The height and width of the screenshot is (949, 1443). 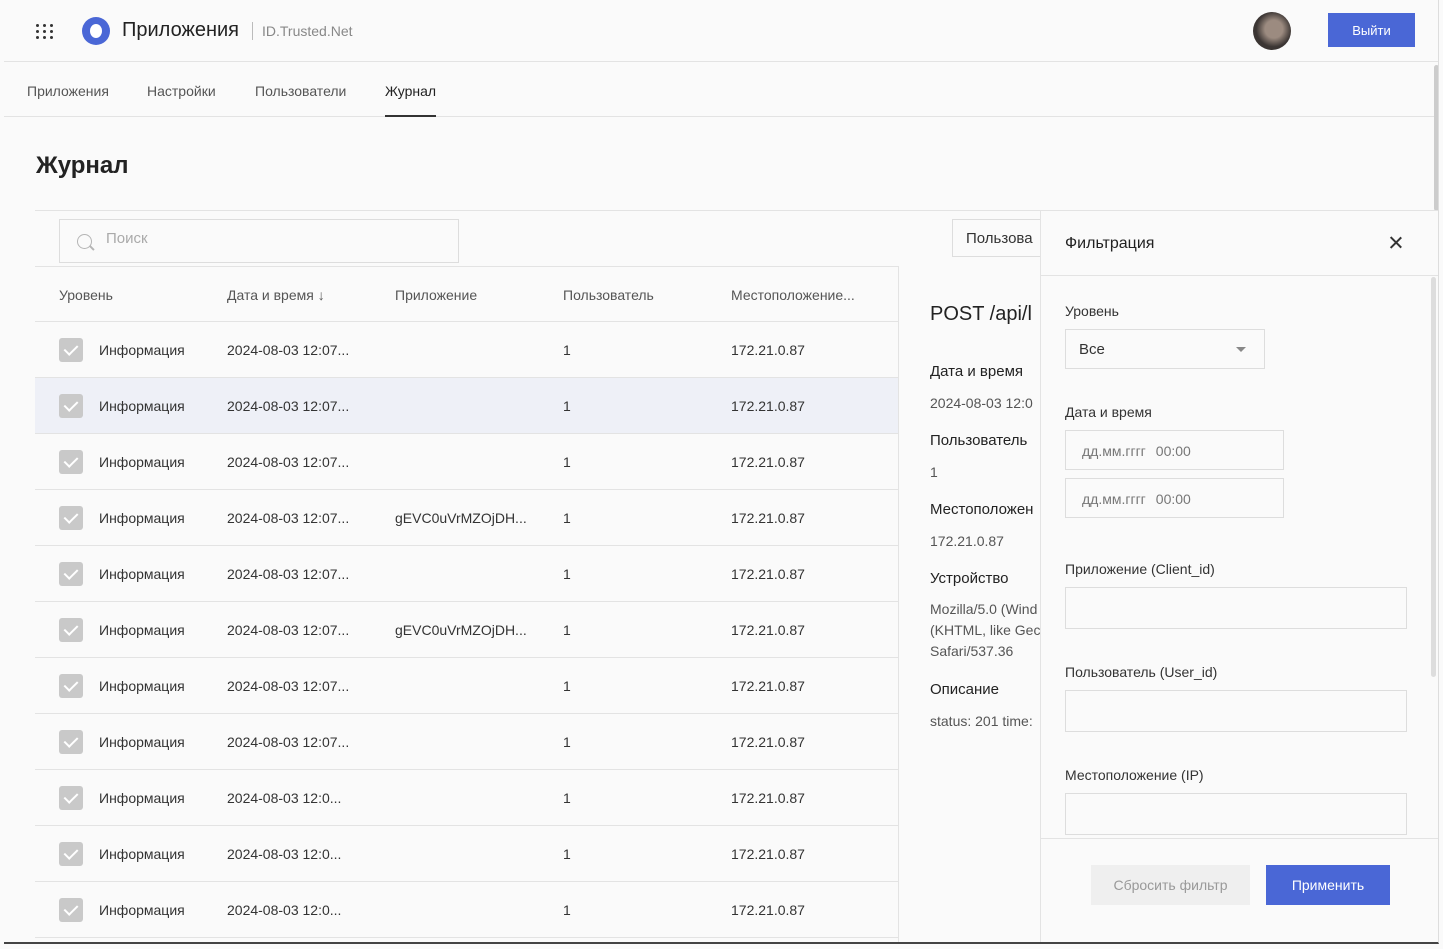 I want to click on column-user: Пользователь, so click(x=608, y=295).